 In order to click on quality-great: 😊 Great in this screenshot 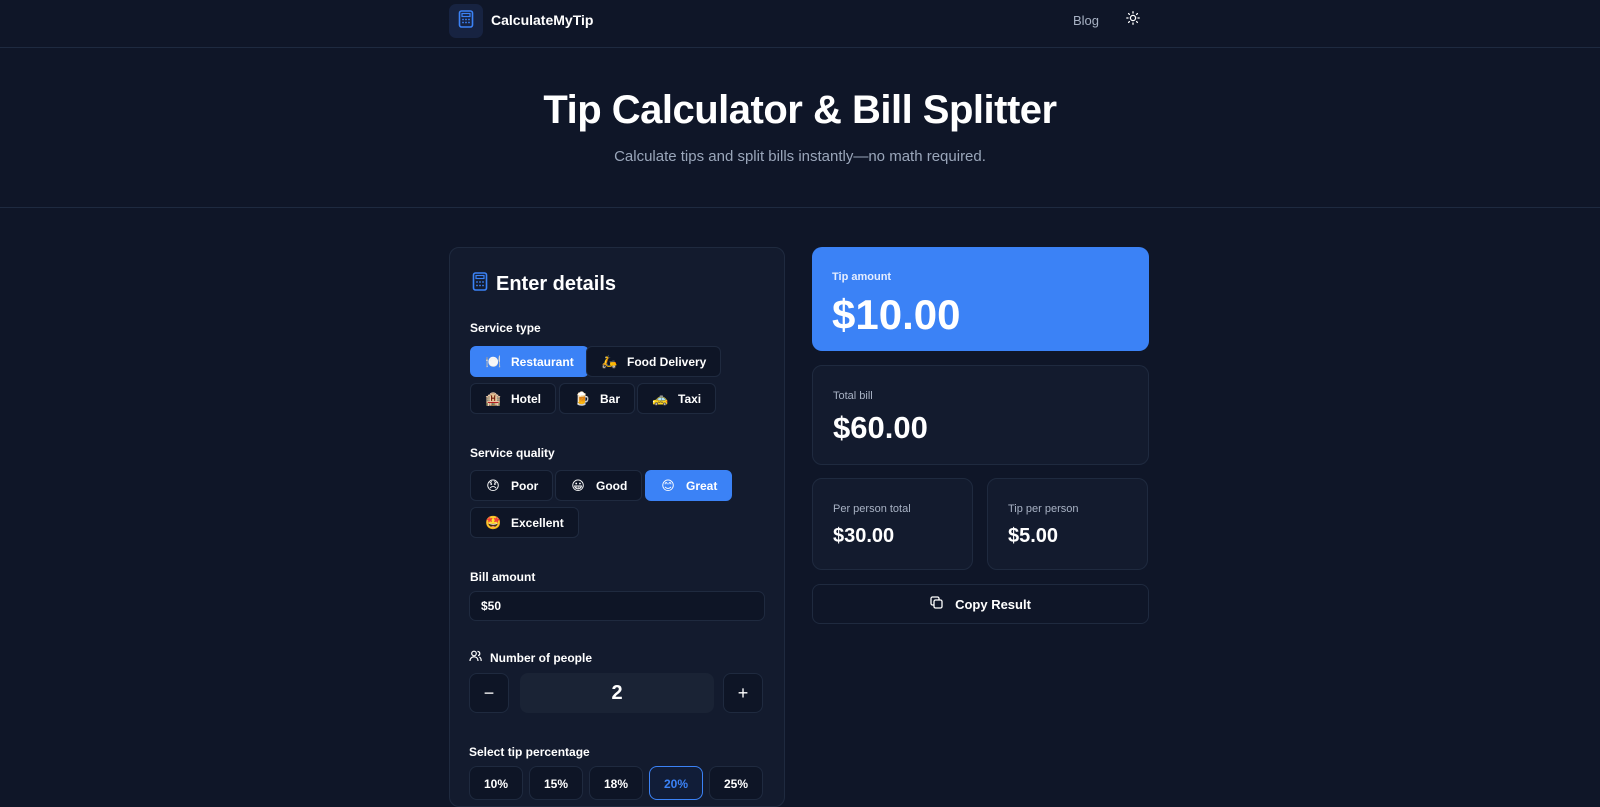, I will do `click(689, 485)`.